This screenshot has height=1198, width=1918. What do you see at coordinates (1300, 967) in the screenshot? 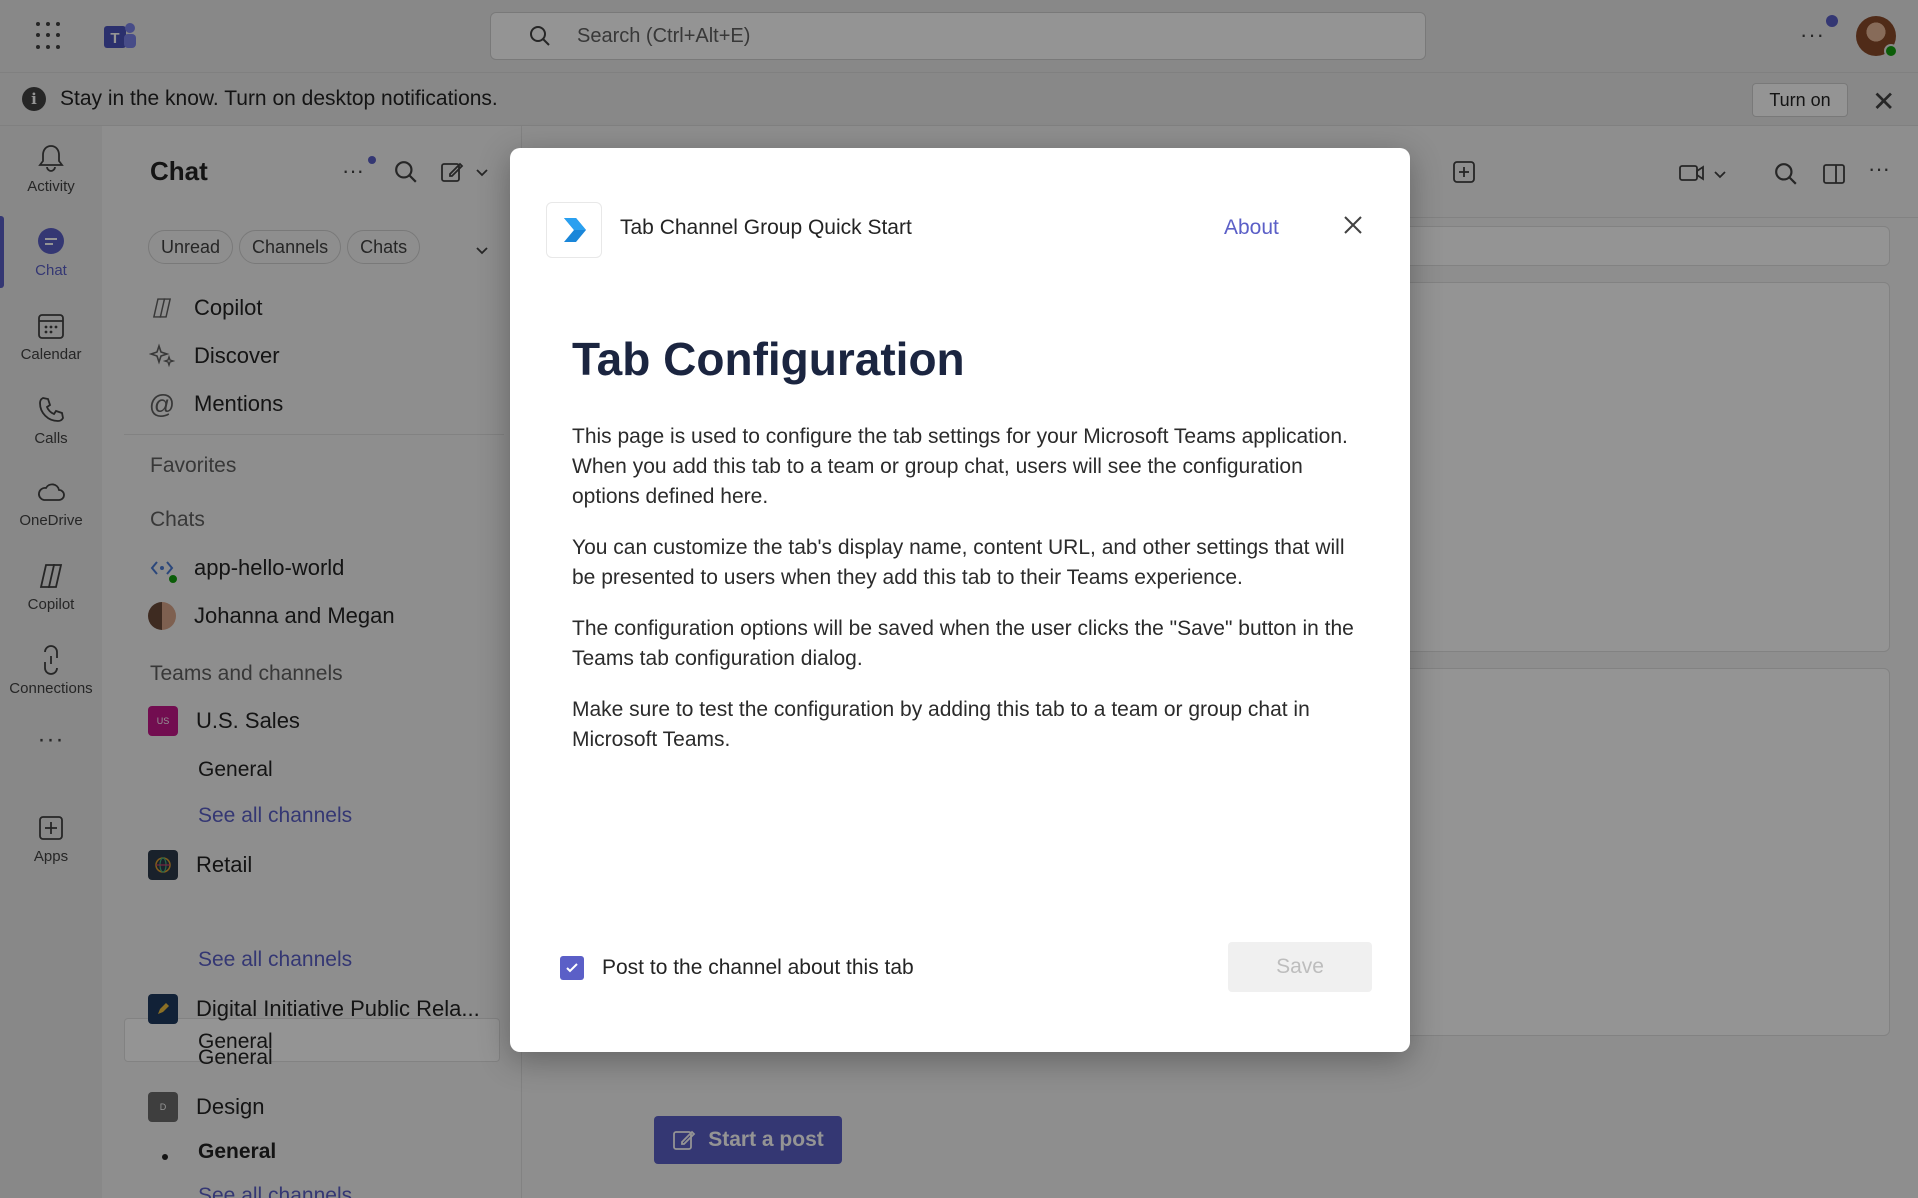
I see `save-button: Save` at bounding box center [1300, 967].